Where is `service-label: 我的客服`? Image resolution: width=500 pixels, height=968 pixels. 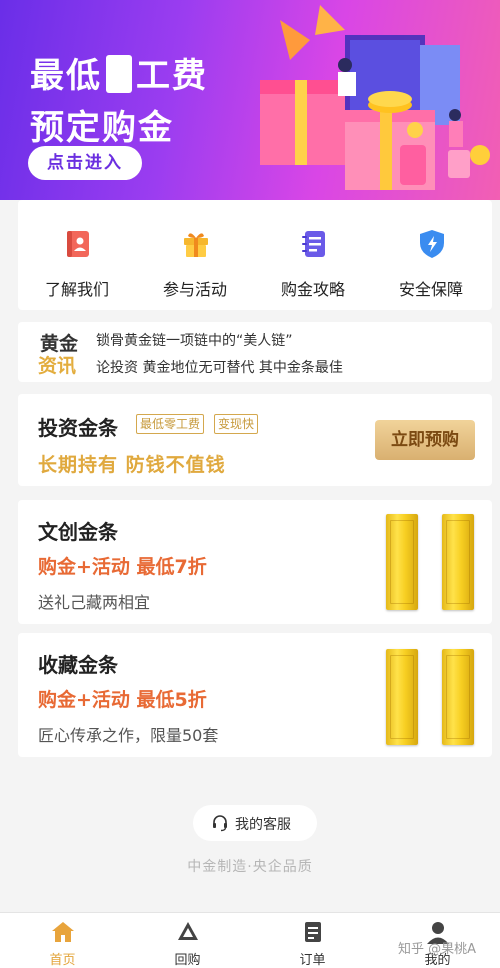 service-label: 我的客服 is located at coordinates (263, 825).